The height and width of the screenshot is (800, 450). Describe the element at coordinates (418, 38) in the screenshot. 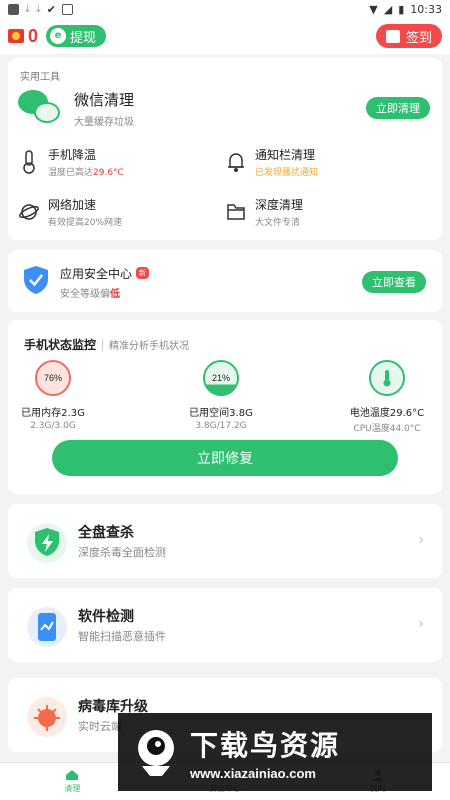

I see `signin-label: 签到` at that location.